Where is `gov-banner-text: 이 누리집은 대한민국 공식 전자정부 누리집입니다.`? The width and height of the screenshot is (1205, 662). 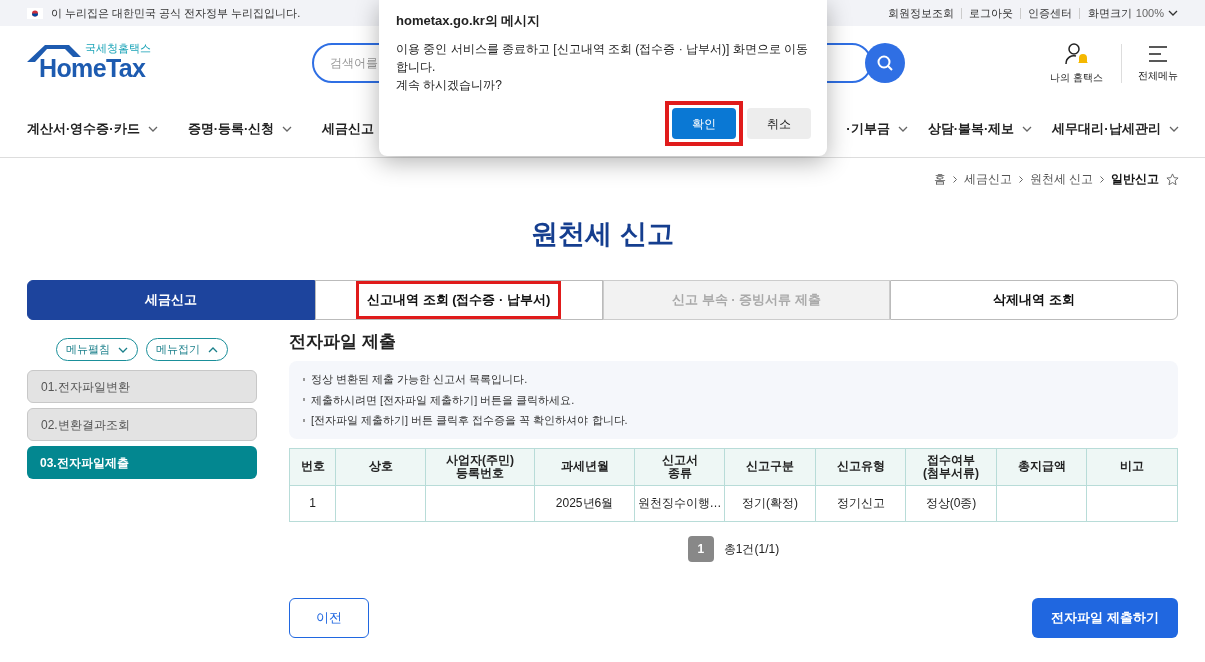 gov-banner-text: 이 누리집은 대한민국 공식 전자정부 누리집입니다. is located at coordinates (176, 13).